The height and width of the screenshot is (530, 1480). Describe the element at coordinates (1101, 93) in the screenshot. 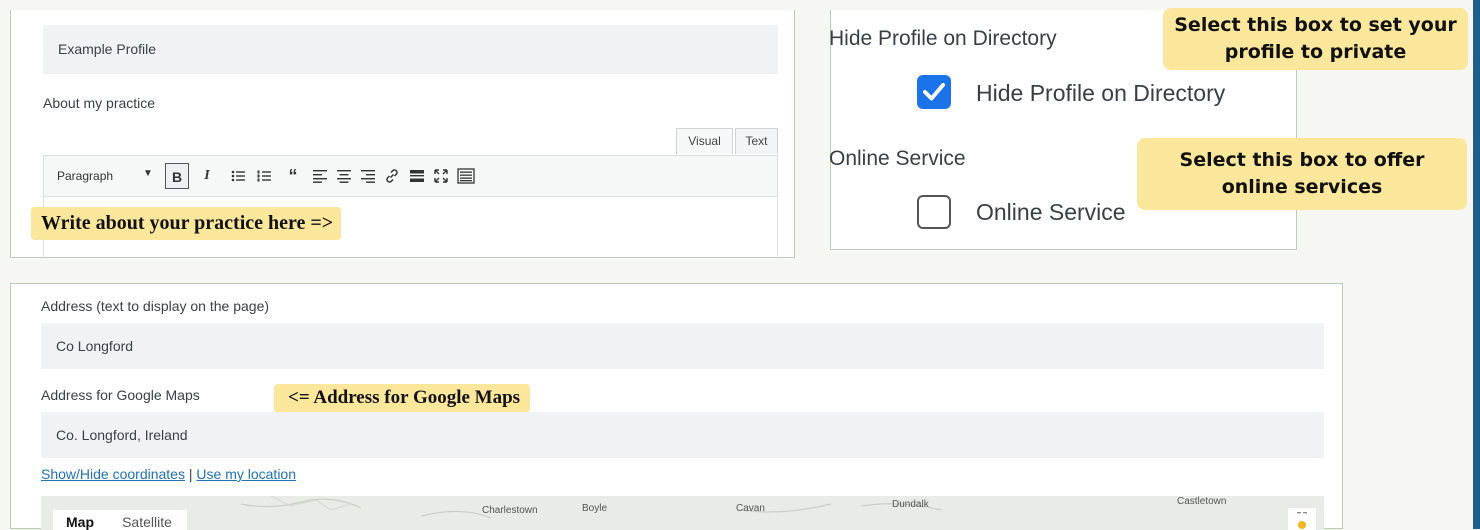

I see `hide-profile-label: Hide Profile on Directory` at that location.